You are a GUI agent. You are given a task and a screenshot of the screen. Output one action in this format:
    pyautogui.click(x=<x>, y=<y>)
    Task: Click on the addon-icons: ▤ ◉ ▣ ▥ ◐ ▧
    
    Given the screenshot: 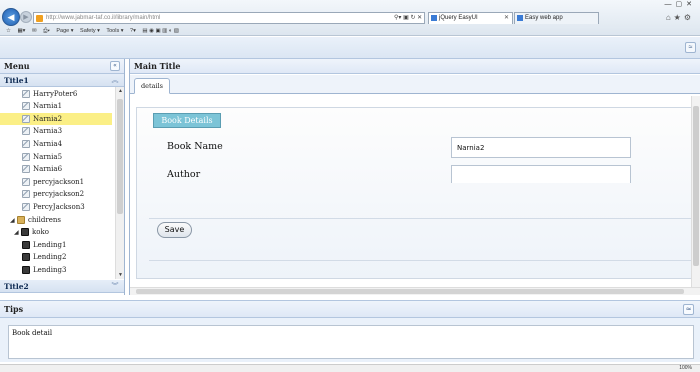 What is the action you would take?
    pyautogui.click(x=160, y=31)
    